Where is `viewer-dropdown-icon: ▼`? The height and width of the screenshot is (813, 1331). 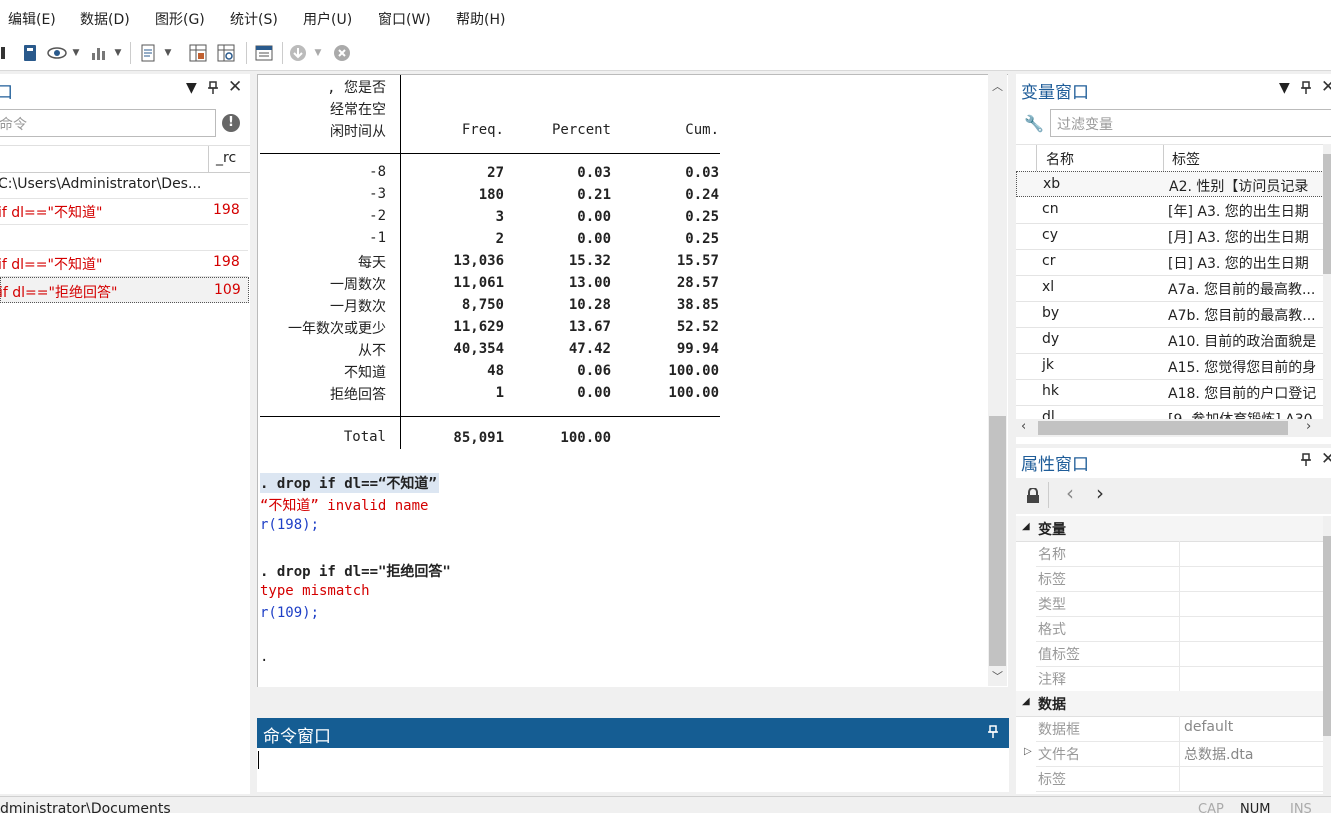 viewer-dropdown-icon: ▼ is located at coordinates (76, 53).